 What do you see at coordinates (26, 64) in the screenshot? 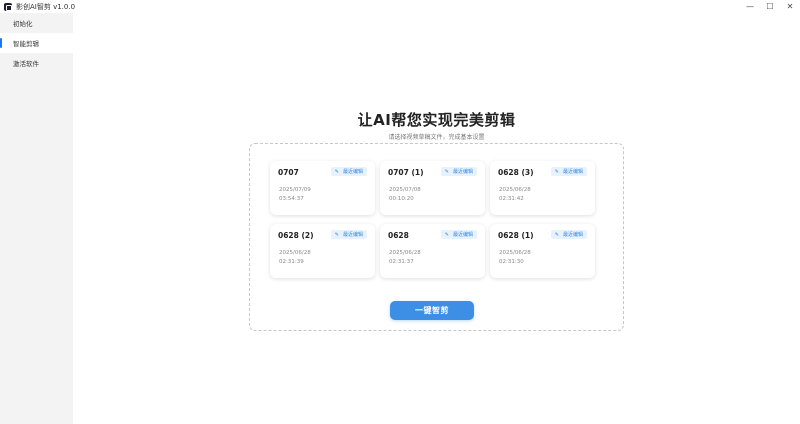
I see `sidebar-item-label: 激活软件` at bounding box center [26, 64].